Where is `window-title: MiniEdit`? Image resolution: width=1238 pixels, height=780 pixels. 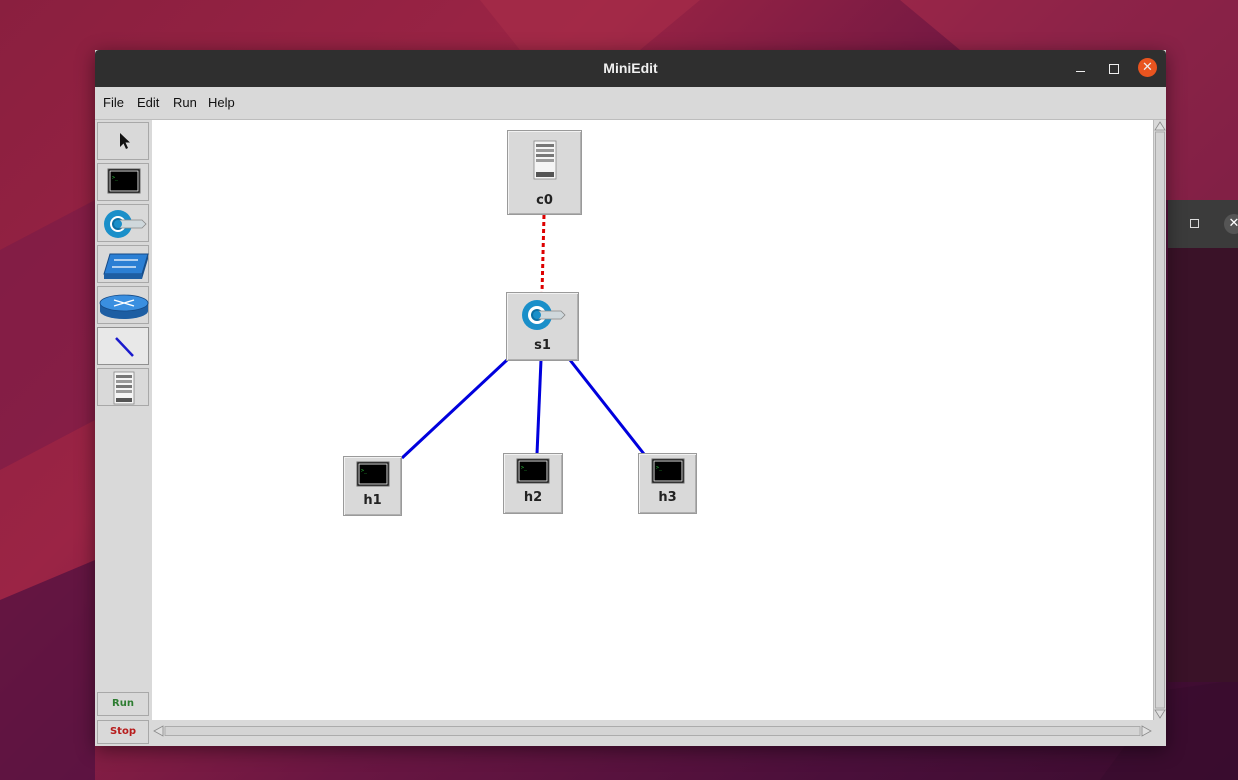
window-title: MiniEdit is located at coordinates (630, 68).